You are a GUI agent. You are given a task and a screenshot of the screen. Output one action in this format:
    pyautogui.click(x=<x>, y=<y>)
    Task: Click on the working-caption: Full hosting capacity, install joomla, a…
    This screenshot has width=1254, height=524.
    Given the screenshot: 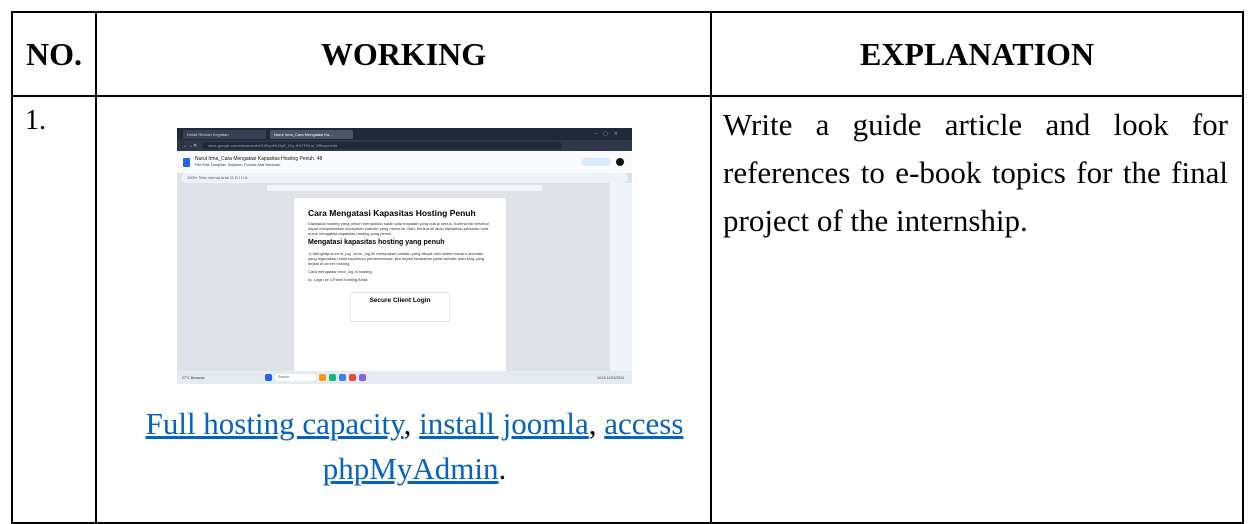 What is the action you would take?
    pyautogui.click(x=414, y=446)
    